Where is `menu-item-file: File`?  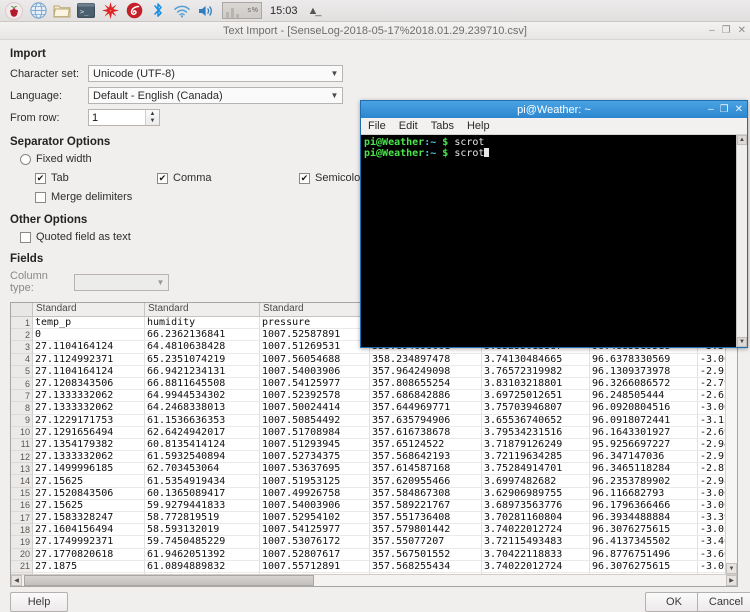 menu-item-file: File is located at coordinates (377, 126).